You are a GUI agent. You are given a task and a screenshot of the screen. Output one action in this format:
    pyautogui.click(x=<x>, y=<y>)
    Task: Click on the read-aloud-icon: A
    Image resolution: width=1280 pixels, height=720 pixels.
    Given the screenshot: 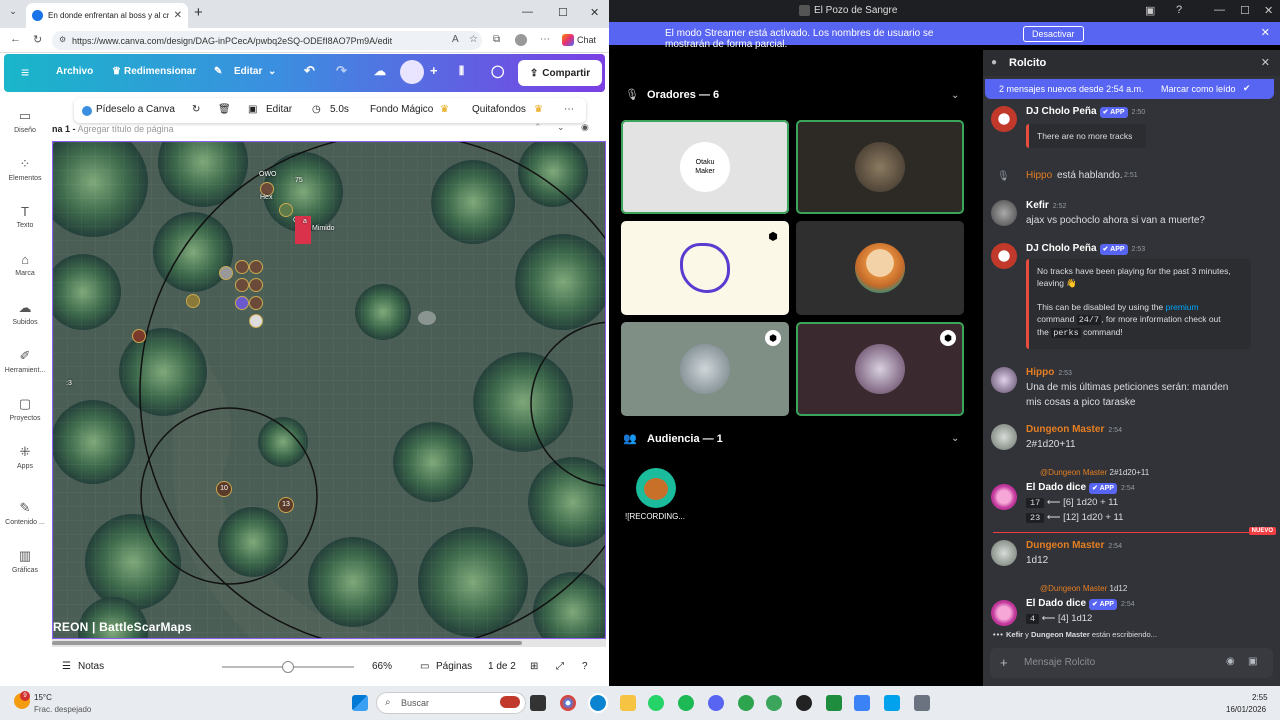 What is the action you would take?
    pyautogui.click(x=455, y=39)
    